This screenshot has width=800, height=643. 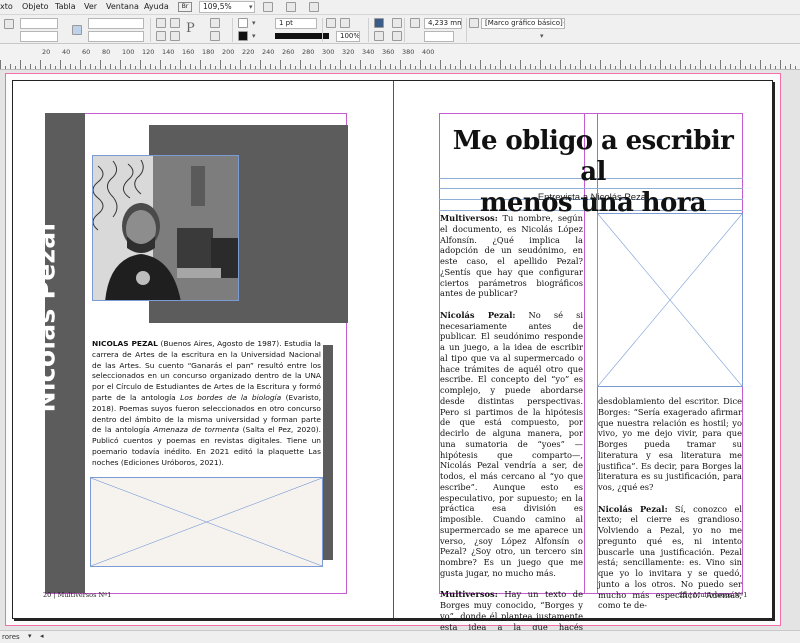 What do you see at coordinates (215, 23) in the screenshot?
I see `select-container-icon` at bounding box center [215, 23].